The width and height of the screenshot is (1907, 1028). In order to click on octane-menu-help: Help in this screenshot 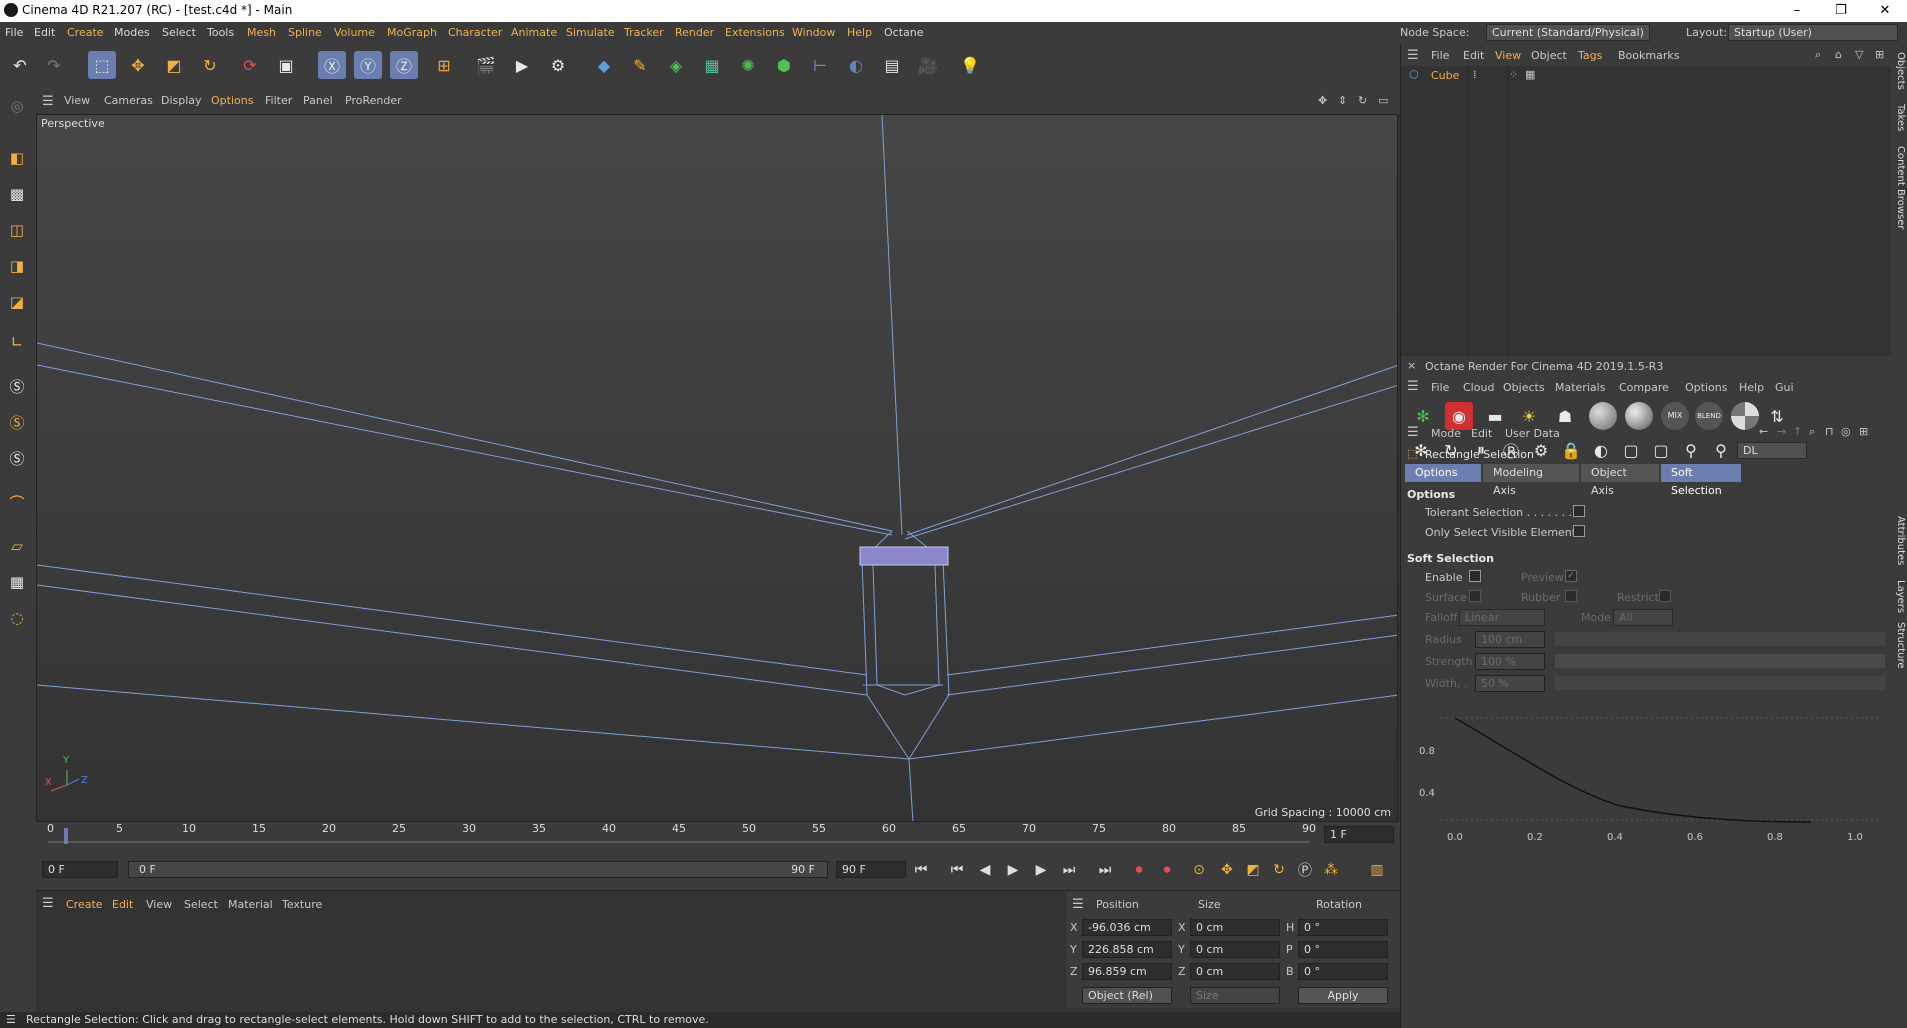, I will do `click(1751, 387)`.